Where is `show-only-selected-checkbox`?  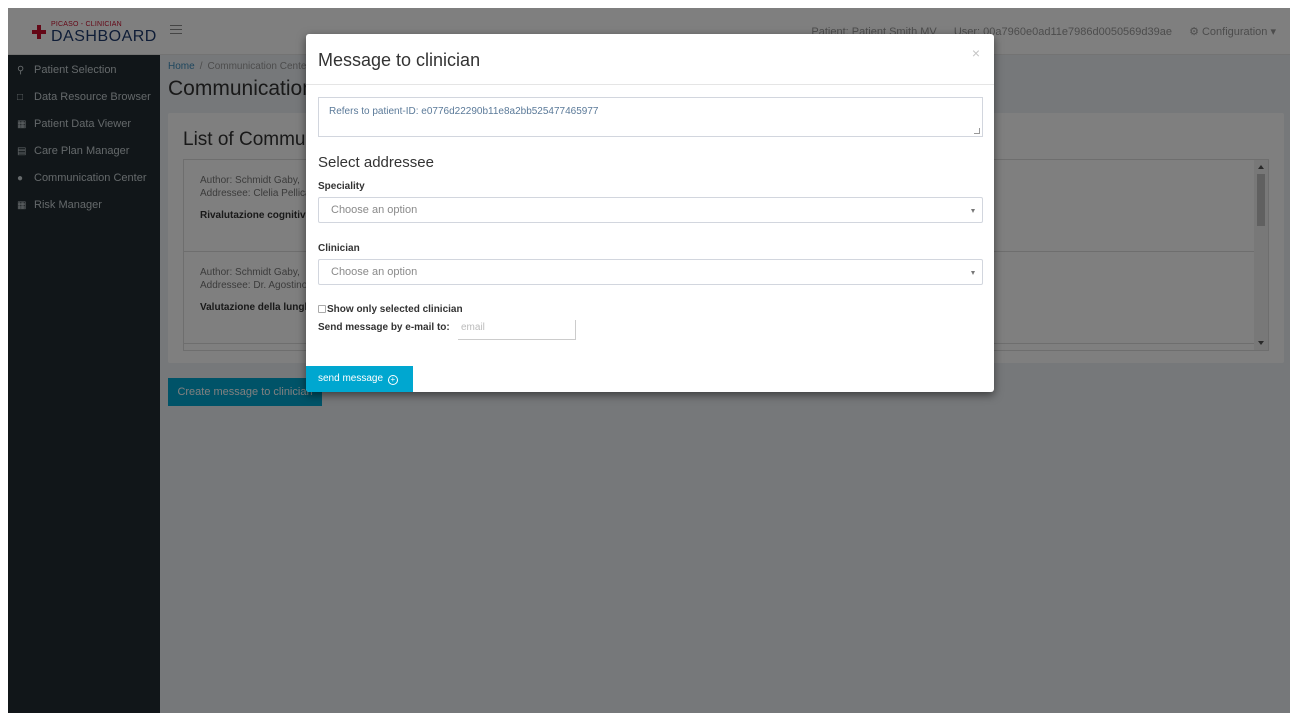
show-only-selected-checkbox is located at coordinates (322, 309).